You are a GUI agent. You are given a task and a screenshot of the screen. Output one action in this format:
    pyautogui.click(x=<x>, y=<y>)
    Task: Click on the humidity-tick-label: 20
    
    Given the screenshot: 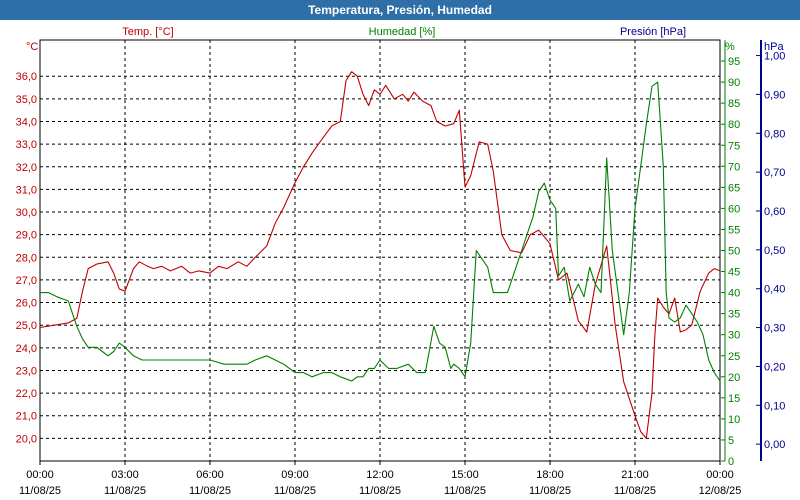 What is the action you would take?
    pyautogui.click(x=734, y=378)
    